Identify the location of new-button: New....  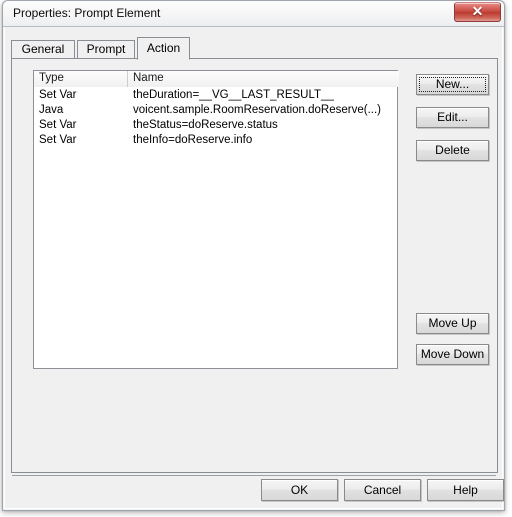
(452, 84).